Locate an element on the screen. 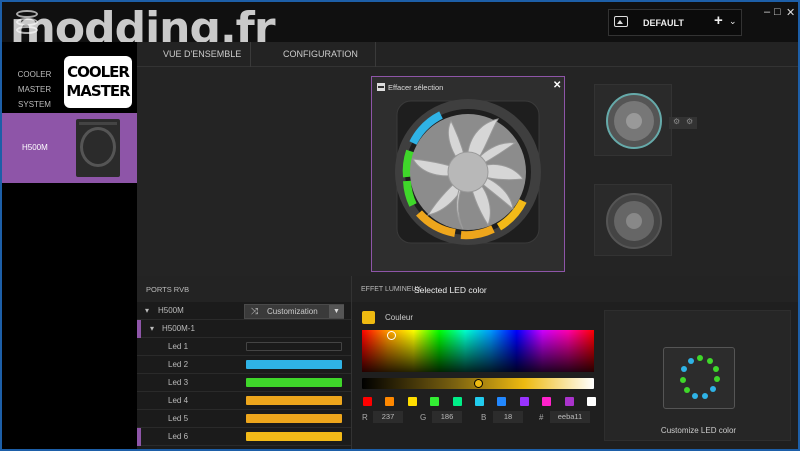 The image size is (800, 451). profile-selector: DEFAULT + ⌄ is located at coordinates (675, 22).